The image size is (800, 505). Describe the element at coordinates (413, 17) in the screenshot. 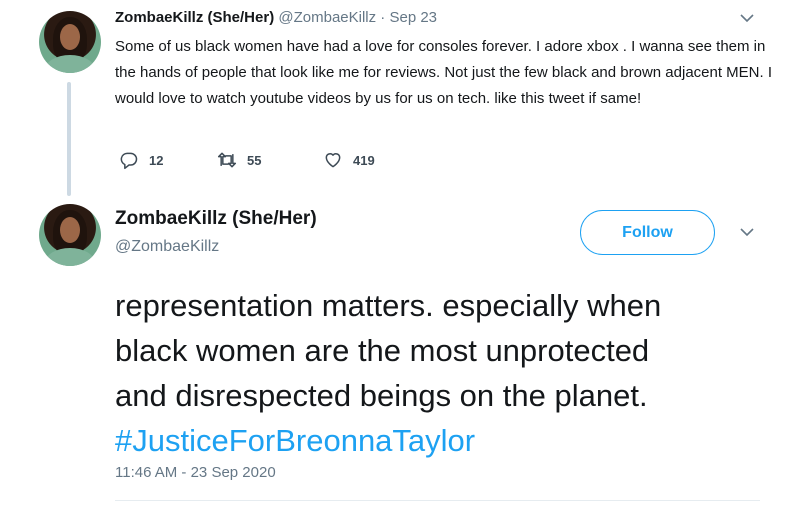

I see `tweet-date: Sep 23` at that location.